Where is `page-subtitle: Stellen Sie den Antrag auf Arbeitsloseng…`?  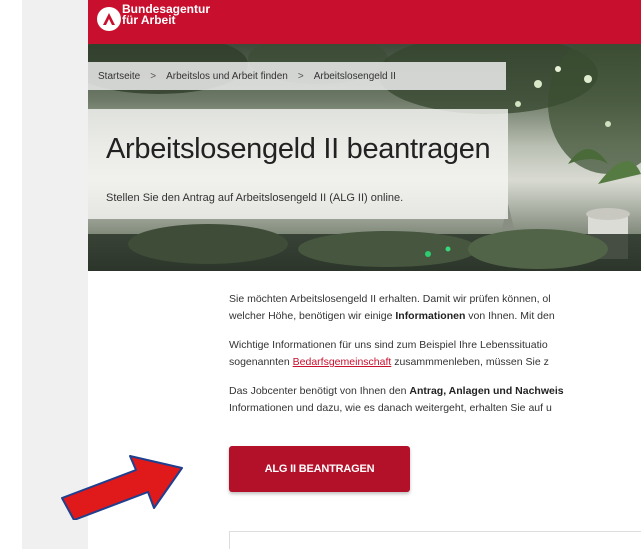 page-subtitle: Stellen Sie den Antrag auf Arbeitsloseng… is located at coordinates (255, 198).